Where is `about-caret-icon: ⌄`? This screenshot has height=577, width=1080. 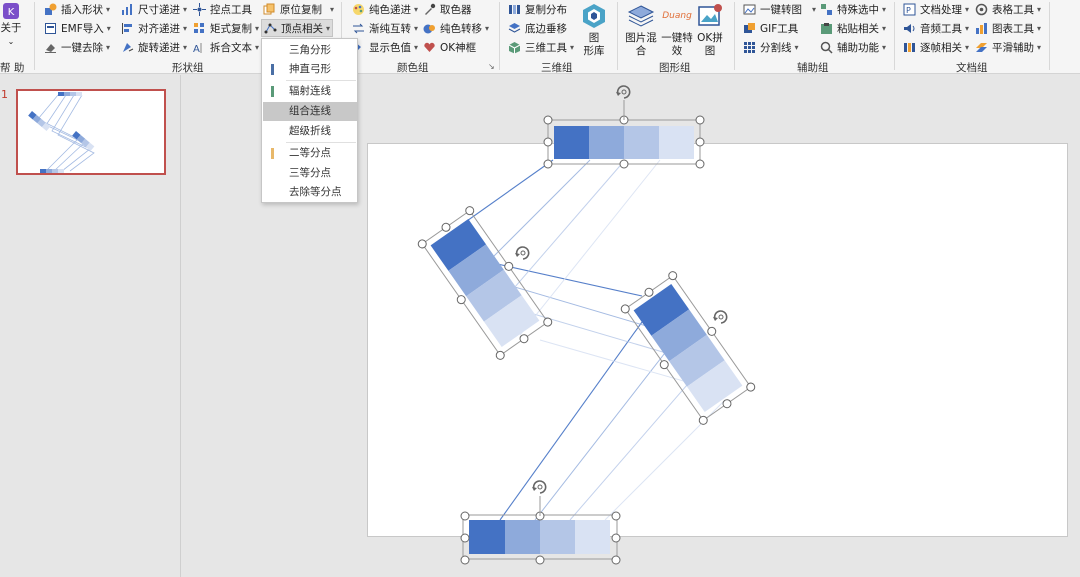 about-caret-icon: ⌄ is located at coordinates (11, 41).